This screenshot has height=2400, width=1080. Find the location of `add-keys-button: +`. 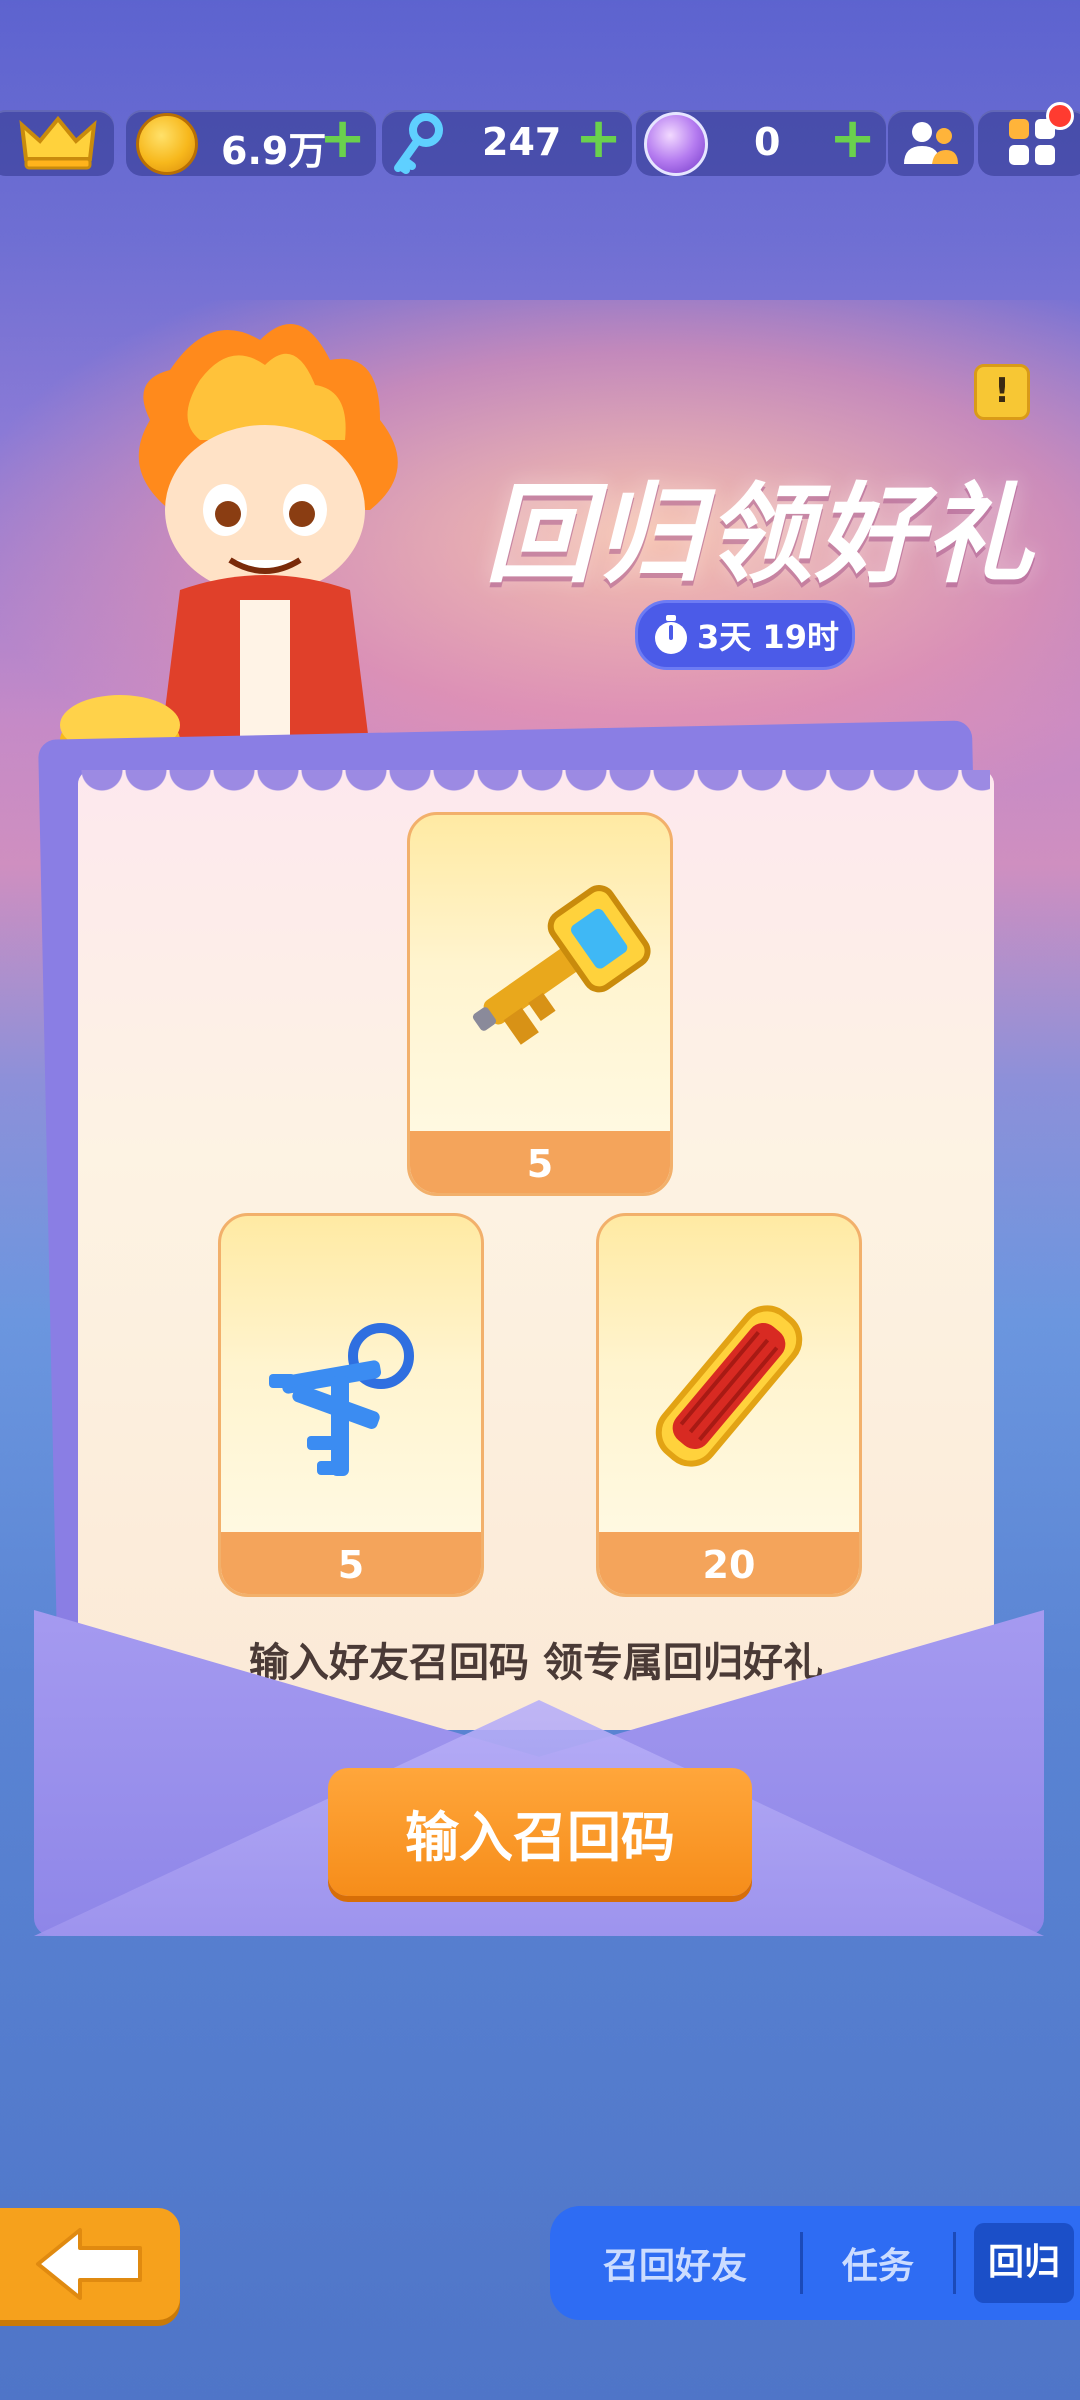

add-keys-button: + is located at coordinates (598, 138).